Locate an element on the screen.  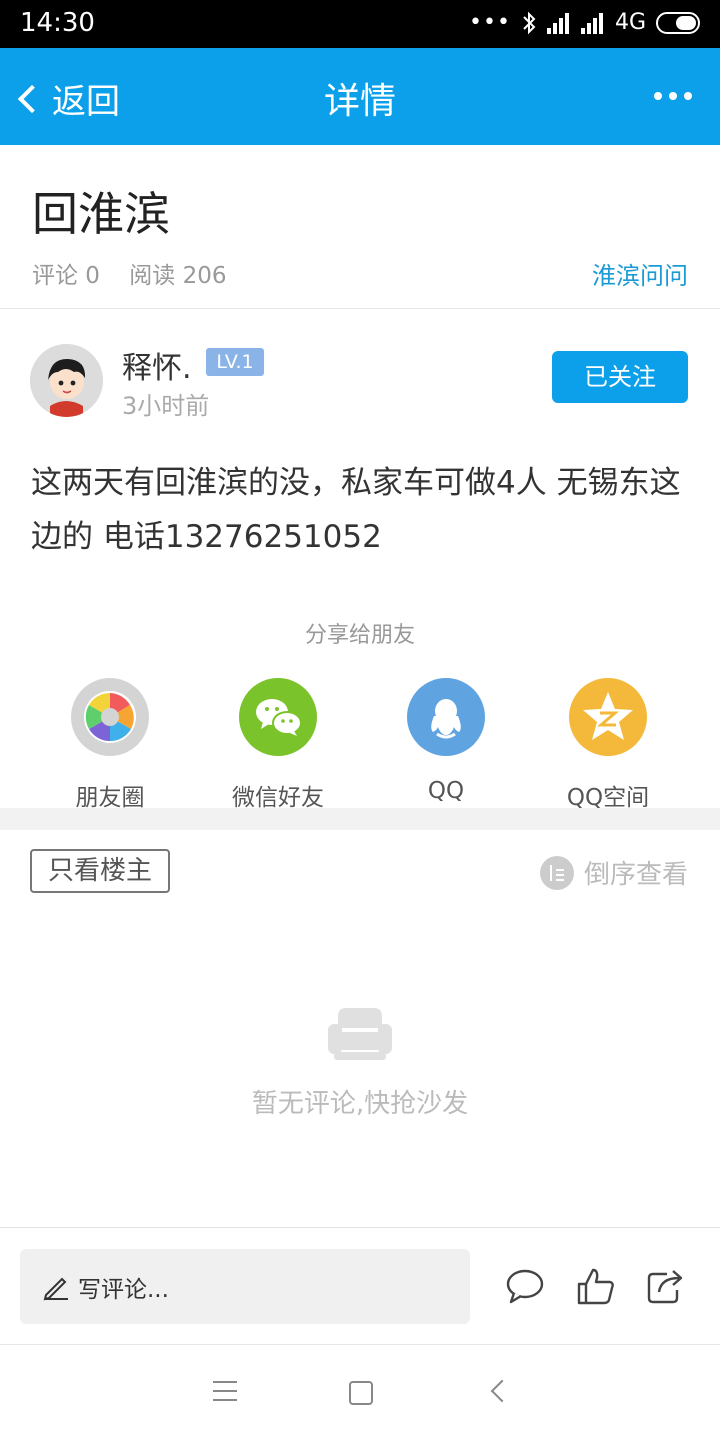
like-icon is located at coordinates (596, 1286).